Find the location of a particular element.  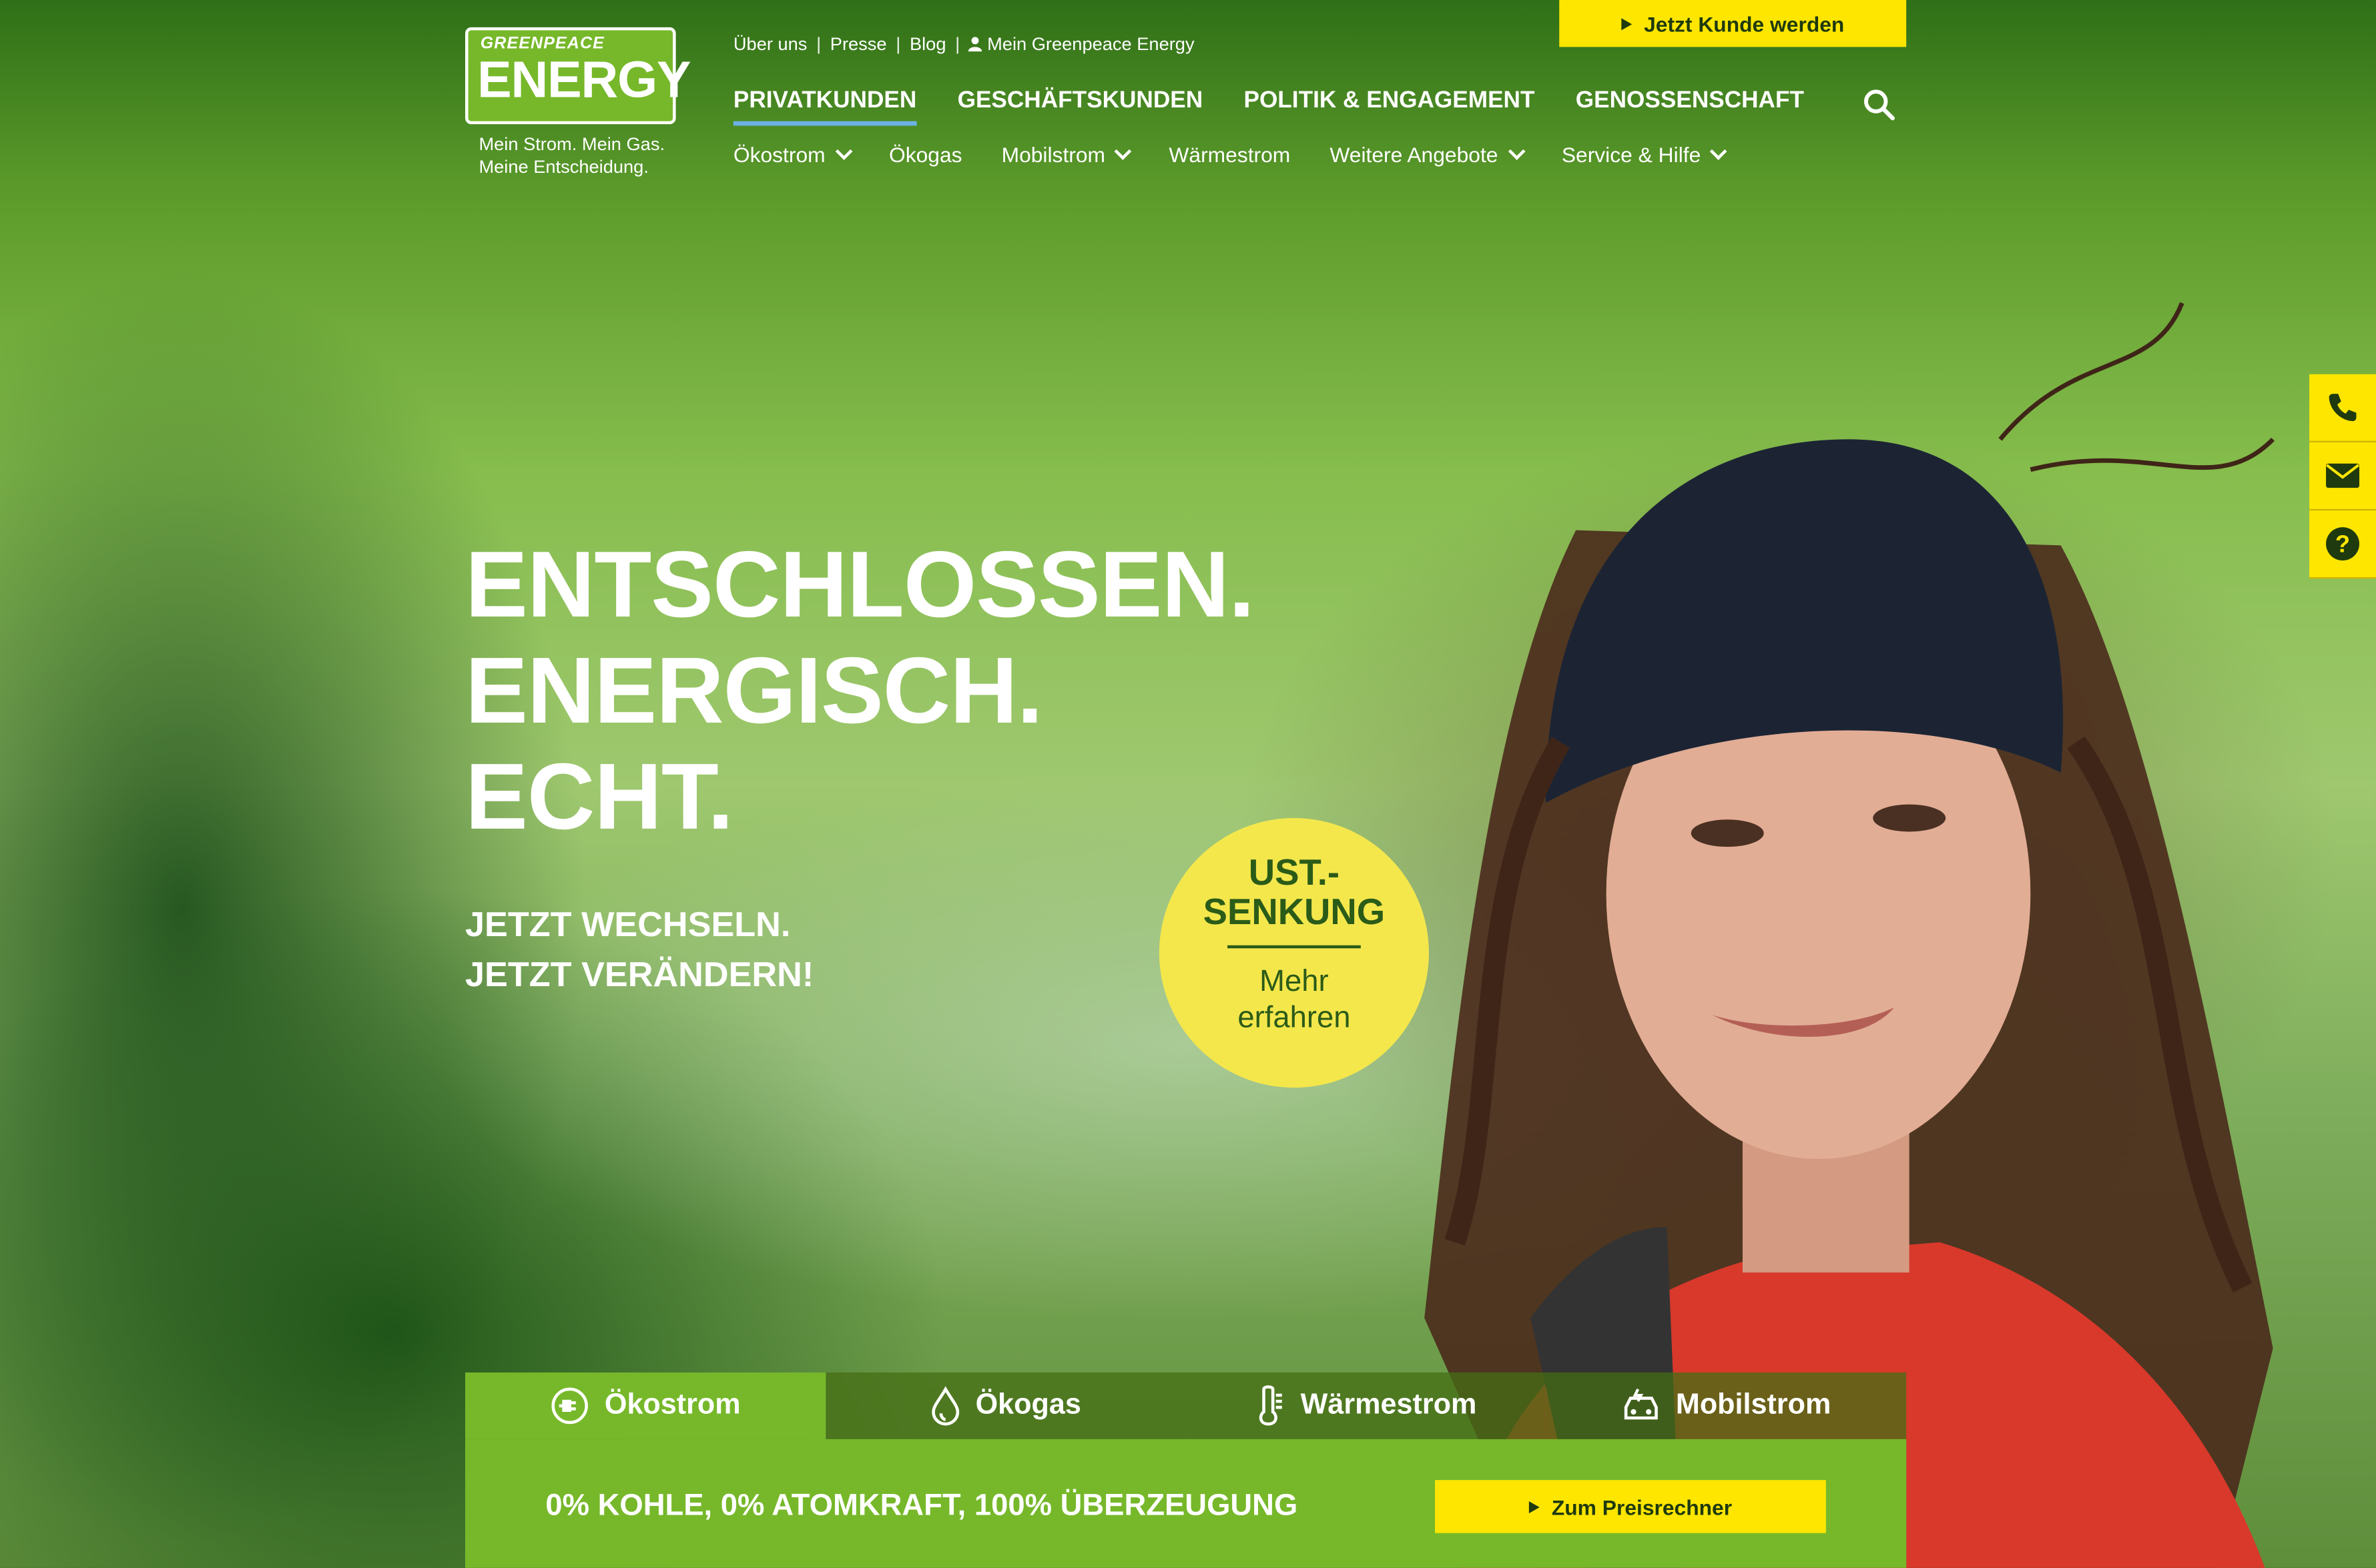

subnav-service-hilfe: Service & Hilfe is located at coordinates (1644, 154).